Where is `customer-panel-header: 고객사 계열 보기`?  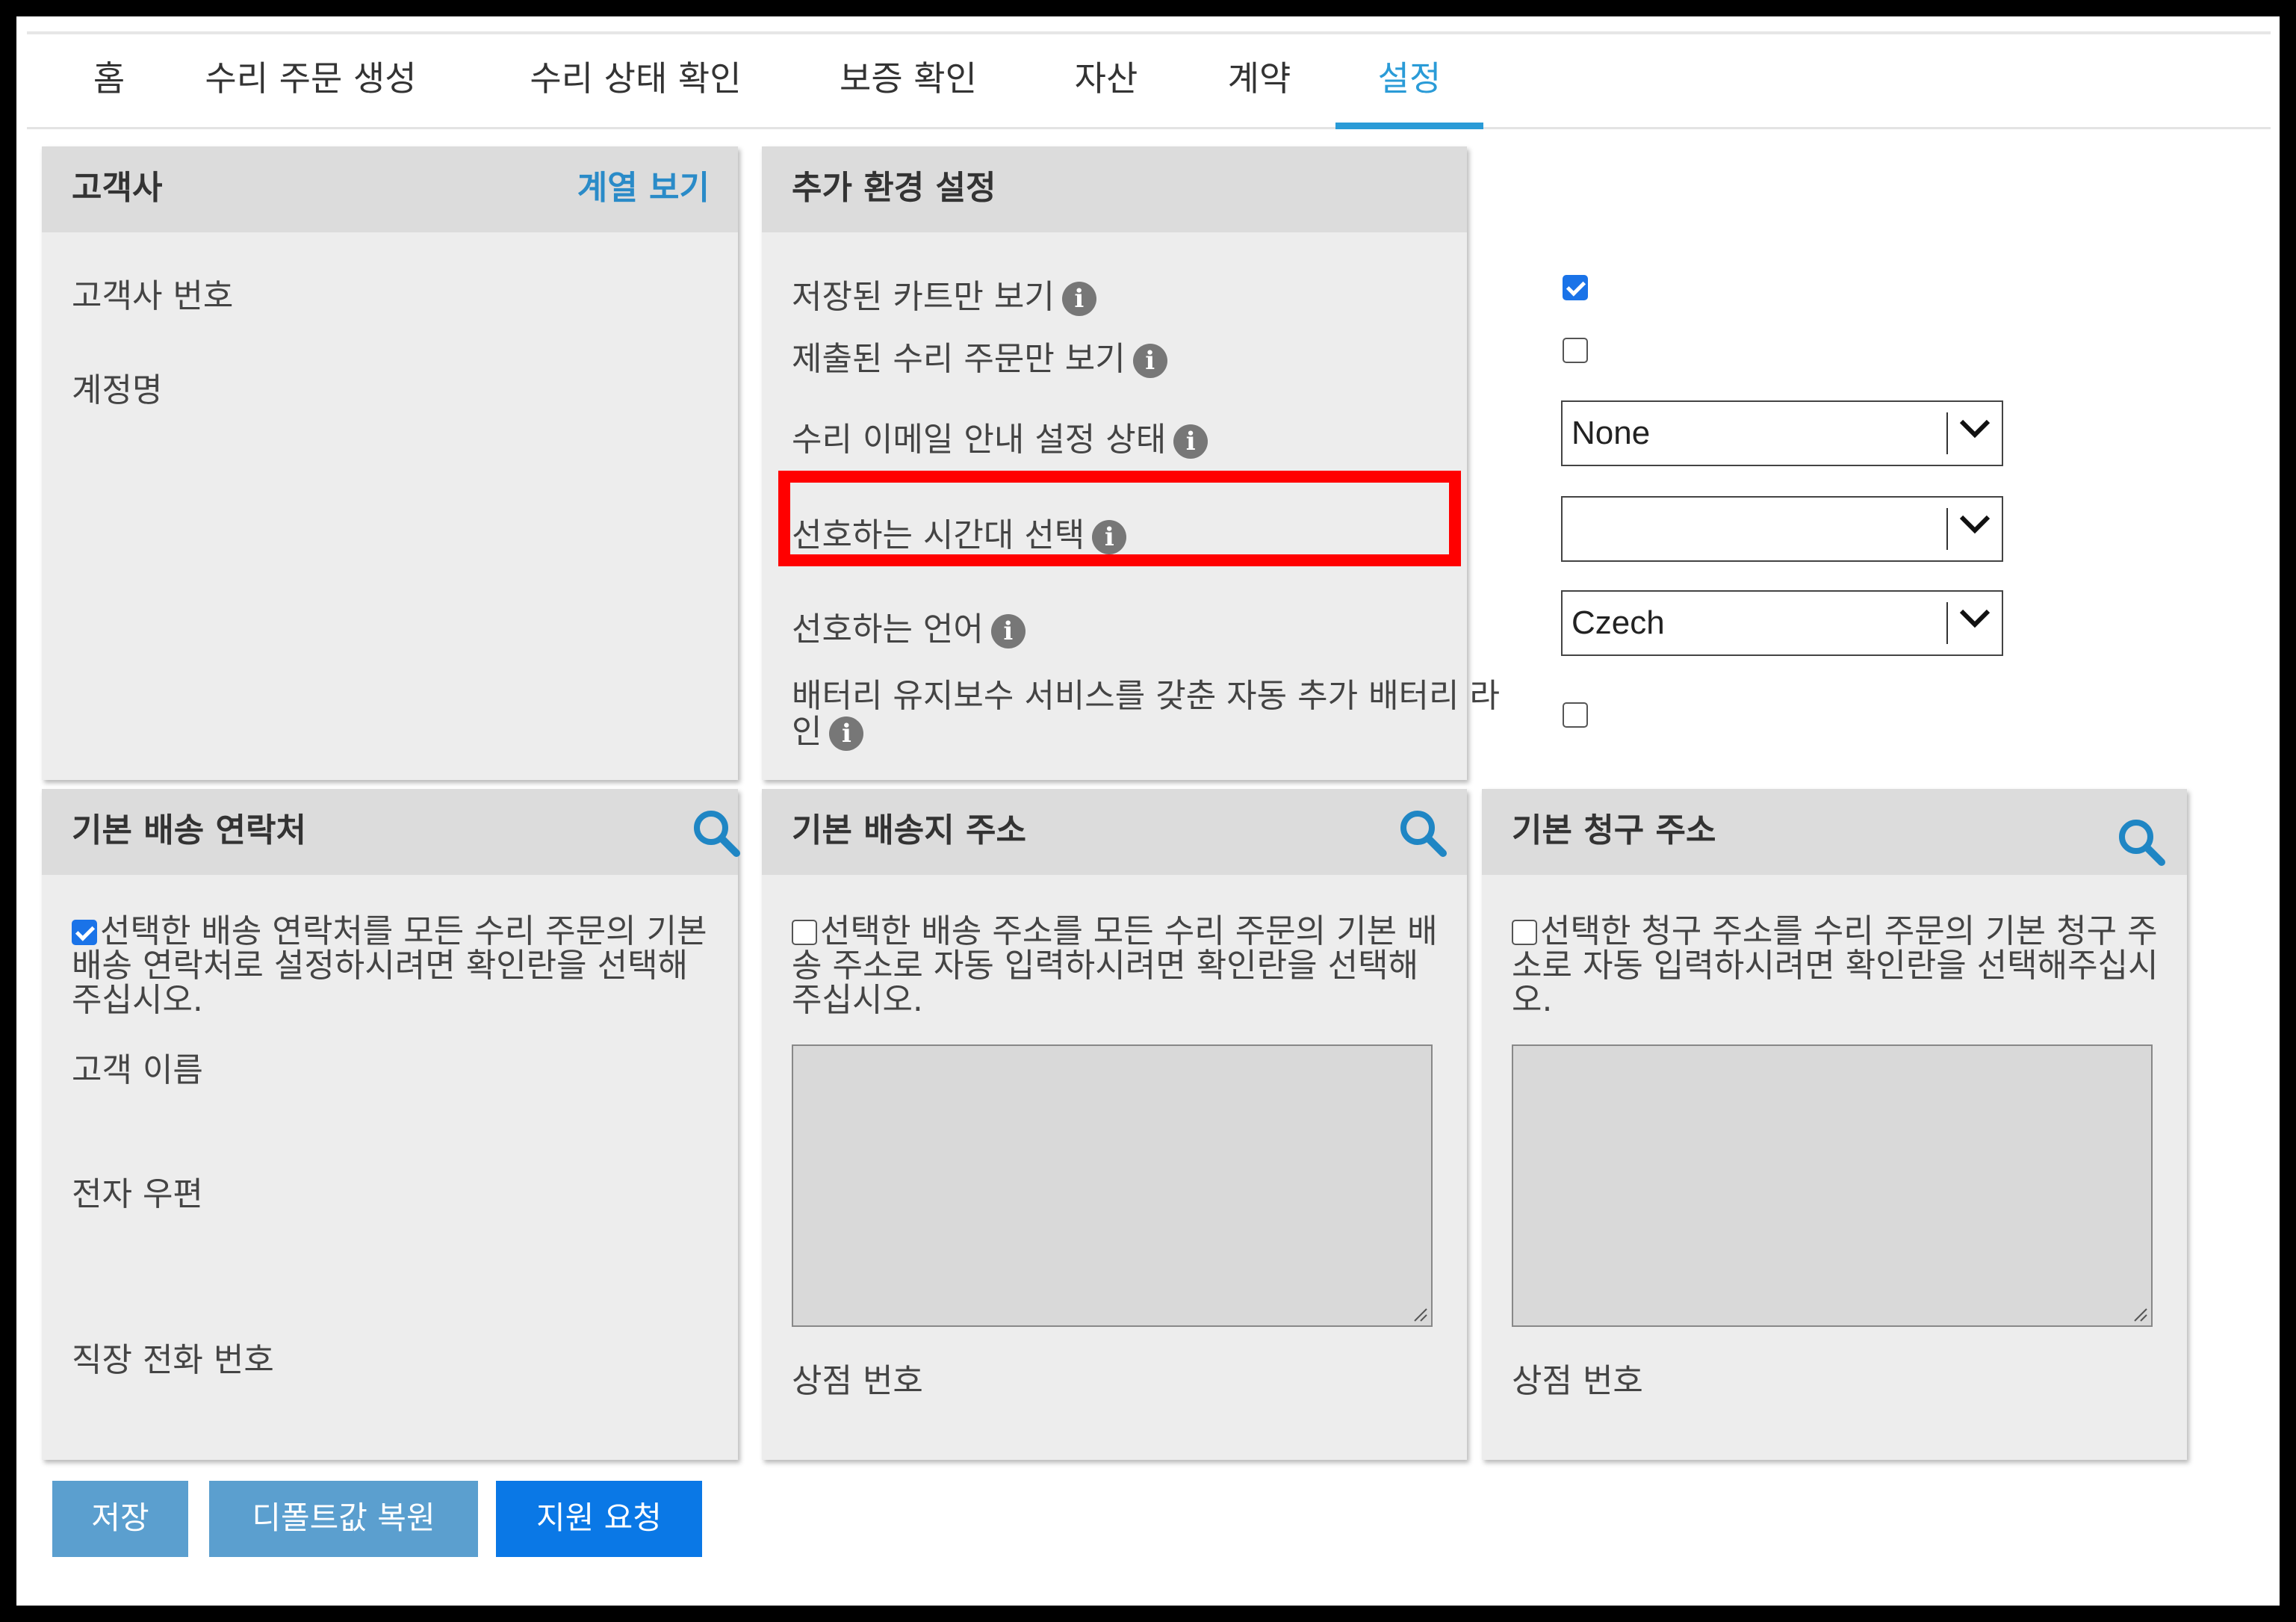
customer-panel-header: 고객사 계열 보기 is located at coordinates (390, 189).